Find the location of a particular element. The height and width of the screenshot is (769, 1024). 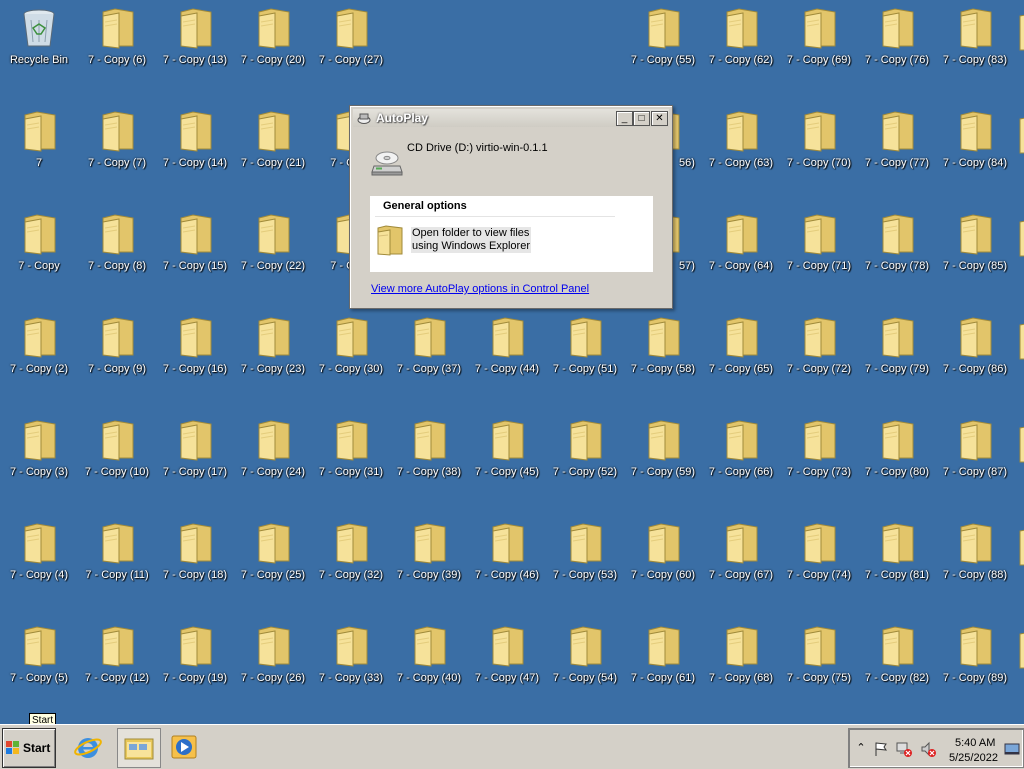

desktop-folder: 7 - Copy (63) is located at coordinates (741, 138).